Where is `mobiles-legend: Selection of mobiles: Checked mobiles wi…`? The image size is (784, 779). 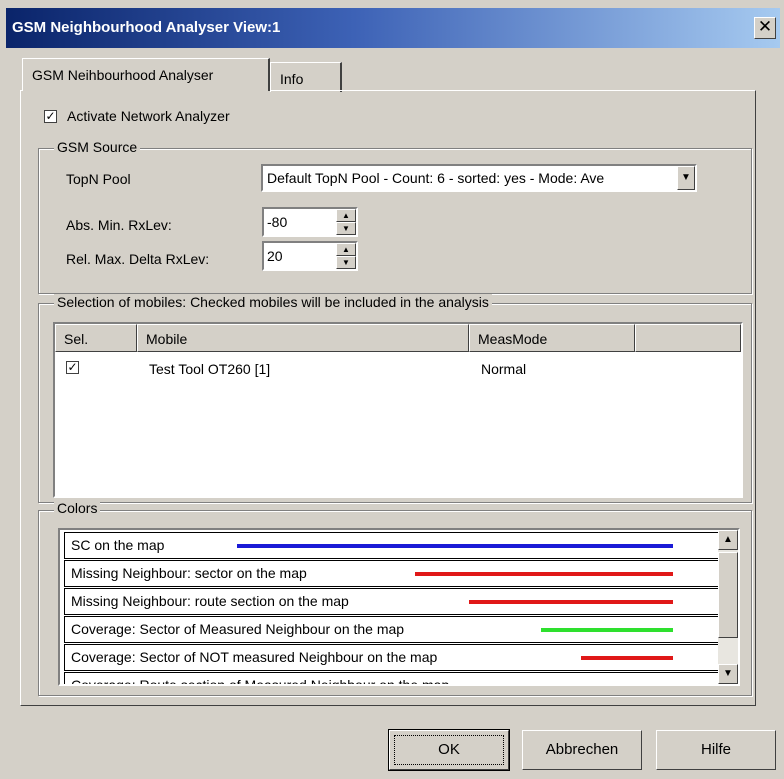
mobiles-legend: Selection of mobiles: Checked mobiles wi… is located at coordinates (273, 302).